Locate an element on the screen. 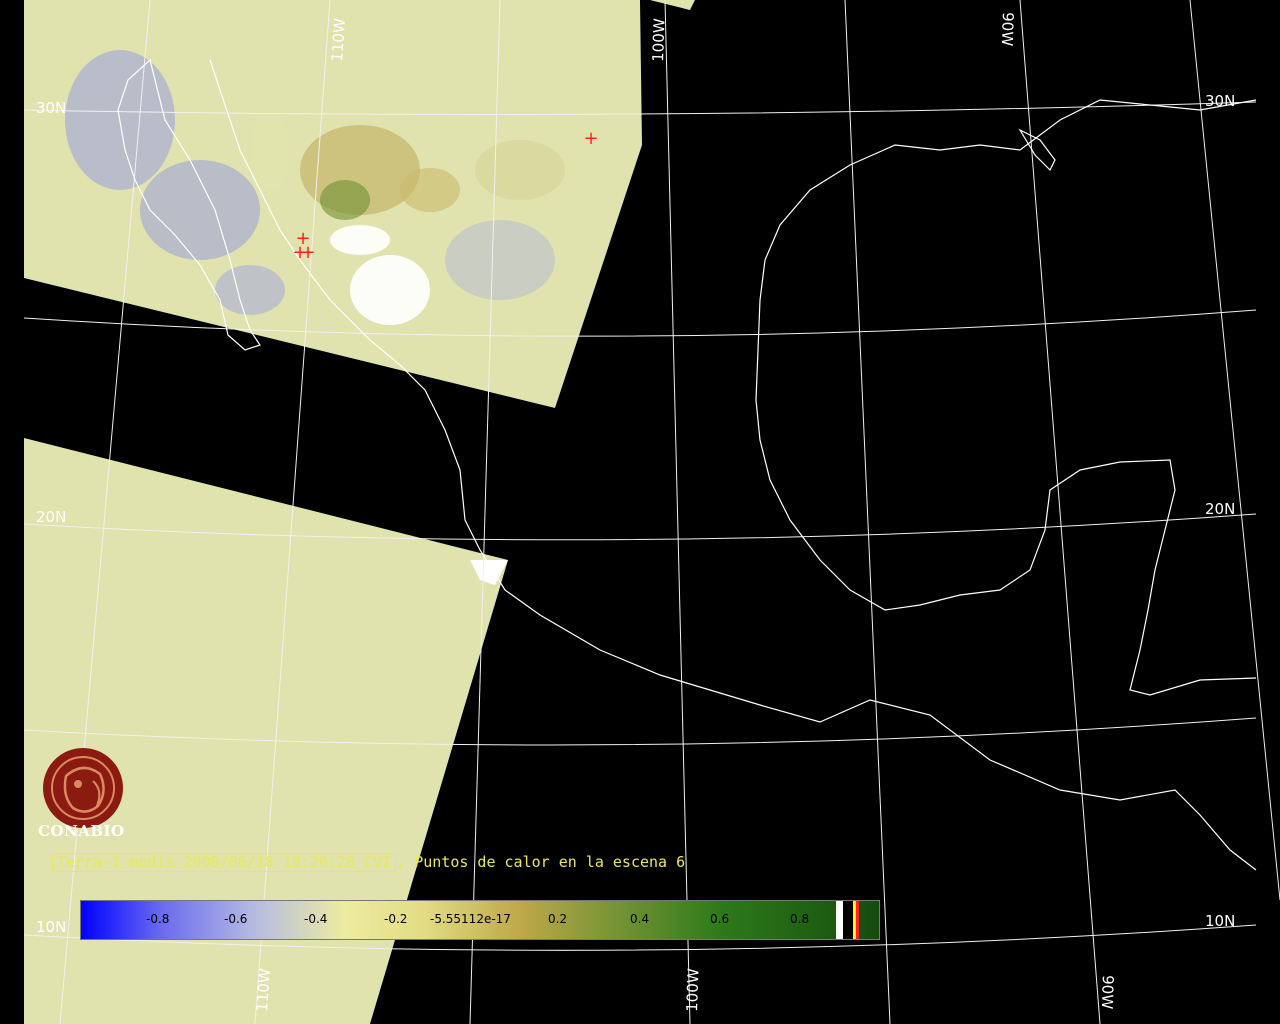  lat-label-30n-right: 30N is located at coordinates (1220, 101).